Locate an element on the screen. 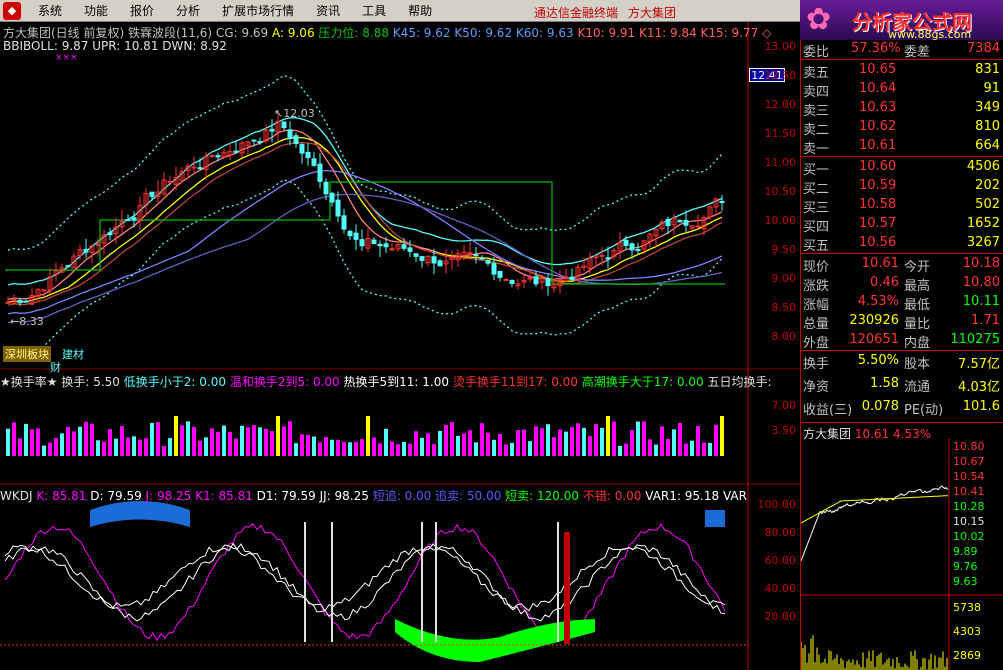  turnover-hot: 热换手5到11: 1.00 is located at coordinates (396, 382).